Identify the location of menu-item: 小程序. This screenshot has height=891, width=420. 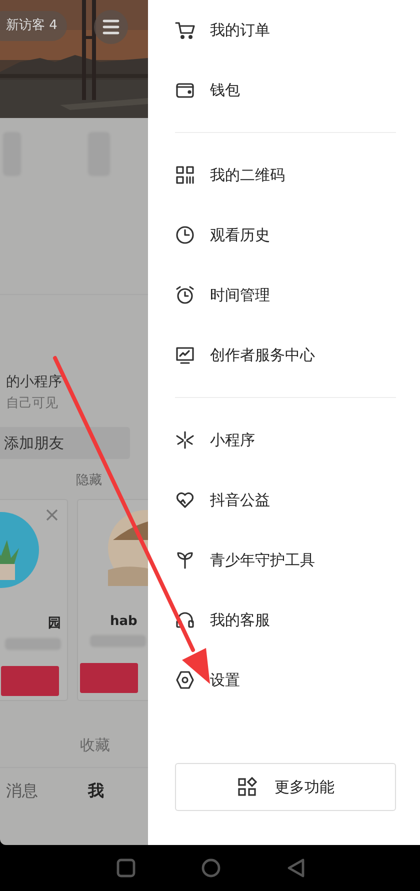
(232, 440).